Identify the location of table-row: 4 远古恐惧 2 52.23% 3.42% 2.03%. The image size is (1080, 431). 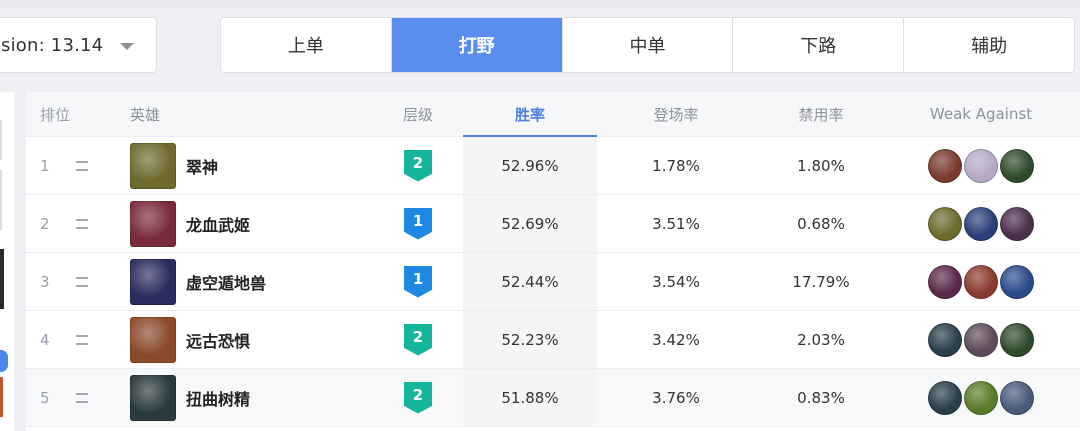
(553, 340).